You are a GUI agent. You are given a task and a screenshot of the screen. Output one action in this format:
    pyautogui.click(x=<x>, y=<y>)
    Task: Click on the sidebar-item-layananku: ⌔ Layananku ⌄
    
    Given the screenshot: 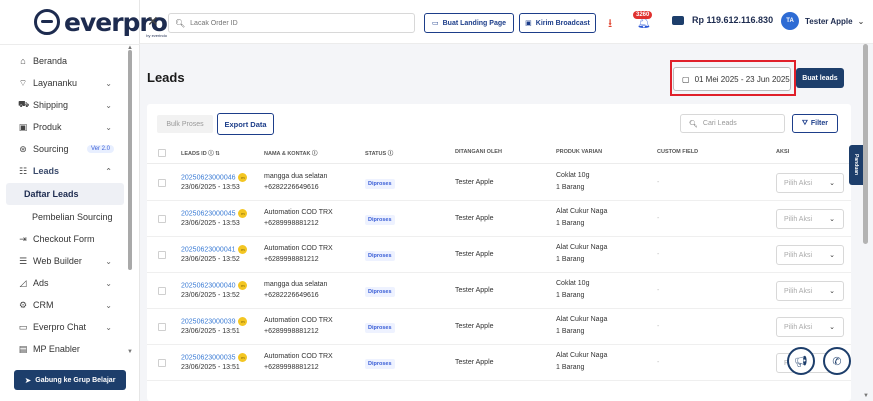 What is the action you would take?
    pyautogui.click(x=65, y=83)
    